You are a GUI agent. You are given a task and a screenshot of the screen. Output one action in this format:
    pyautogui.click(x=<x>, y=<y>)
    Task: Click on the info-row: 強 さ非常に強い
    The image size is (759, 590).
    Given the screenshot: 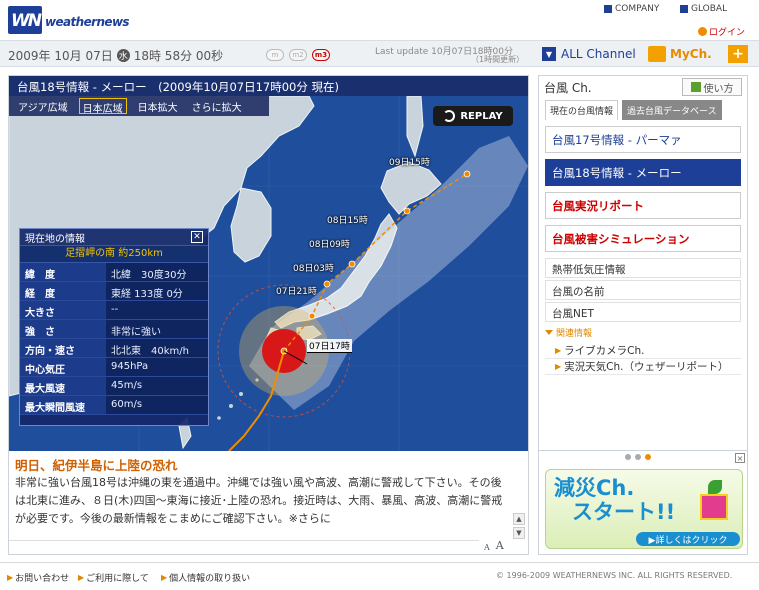 What is the action you would take?
    pyautogui.click(x=114, y=329)
    